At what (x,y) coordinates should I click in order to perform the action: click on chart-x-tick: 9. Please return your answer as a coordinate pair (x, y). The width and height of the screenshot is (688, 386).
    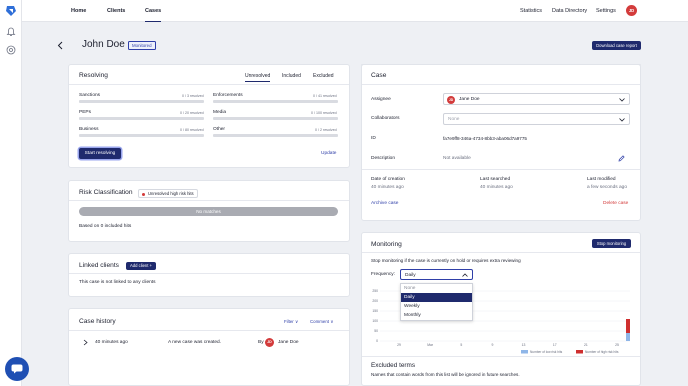
    Looking at the image, I should click on (492, 345).